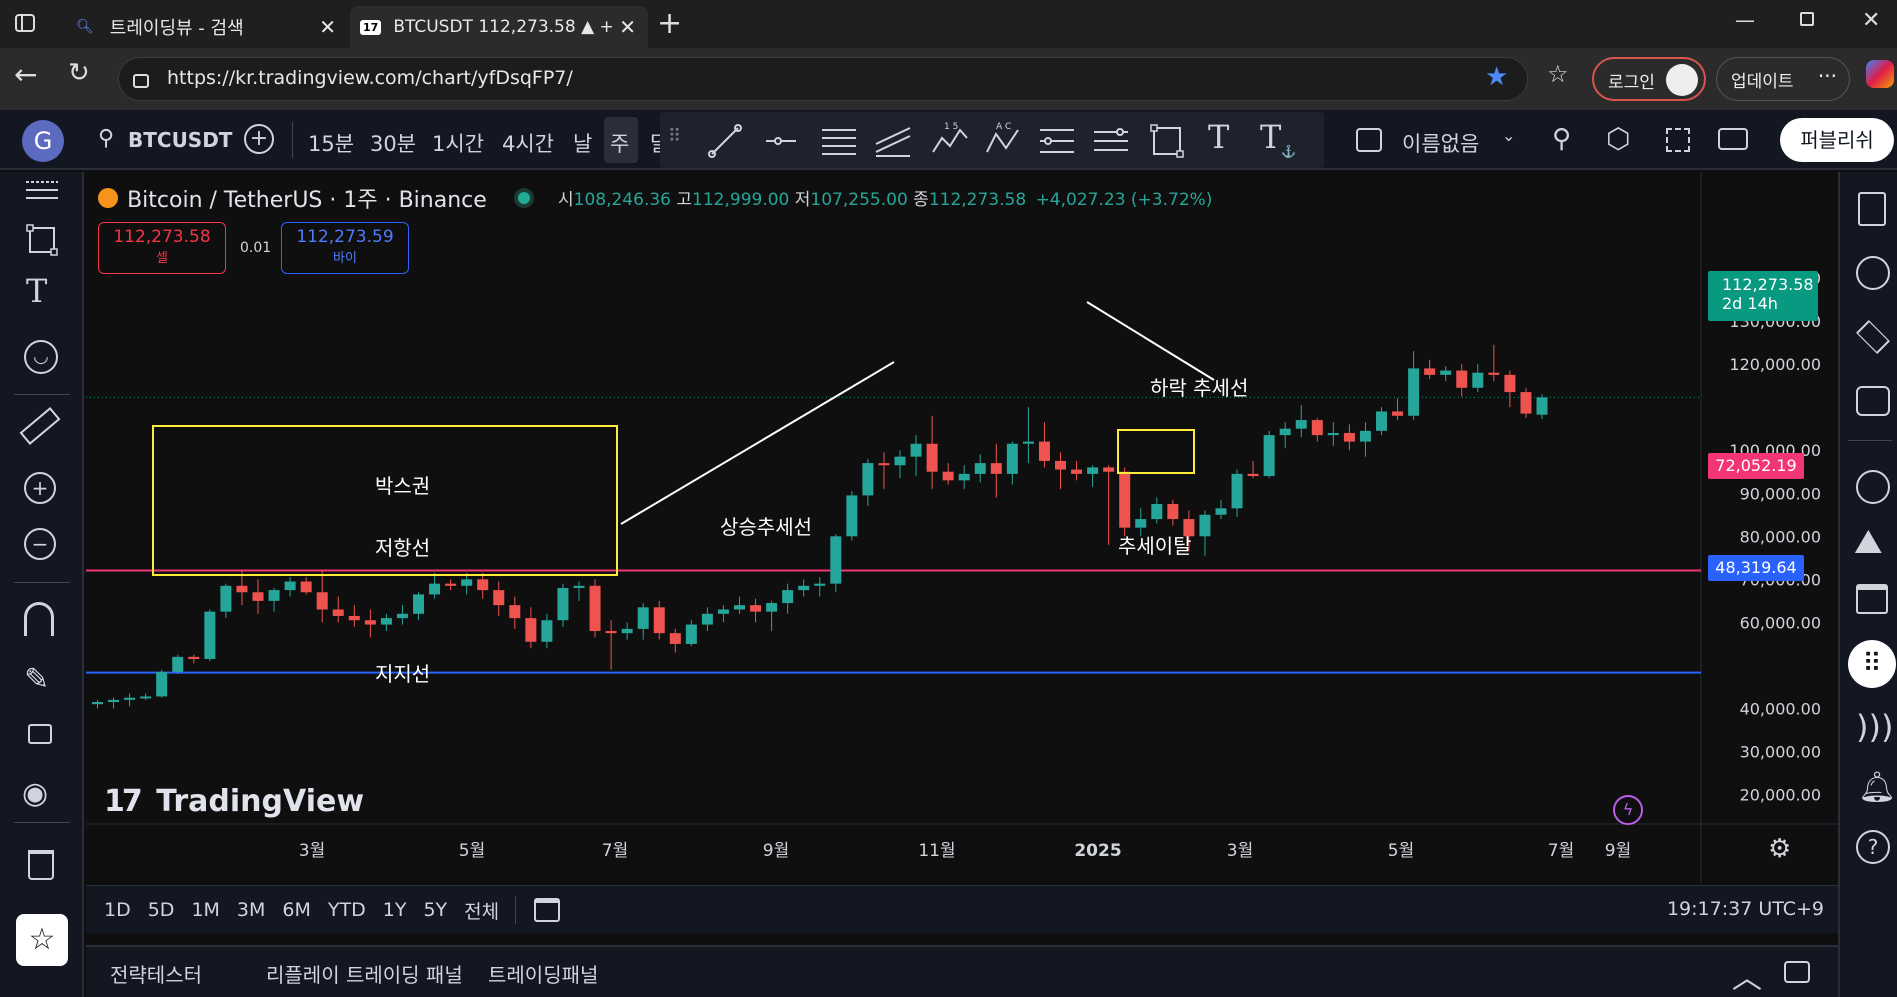 The height and width of the screenshot is (997, 1897). What do you see at coordinates (1678, 140) in the screenshot?
I see `fullscreen-icon` at bounding box center [1678, 140].